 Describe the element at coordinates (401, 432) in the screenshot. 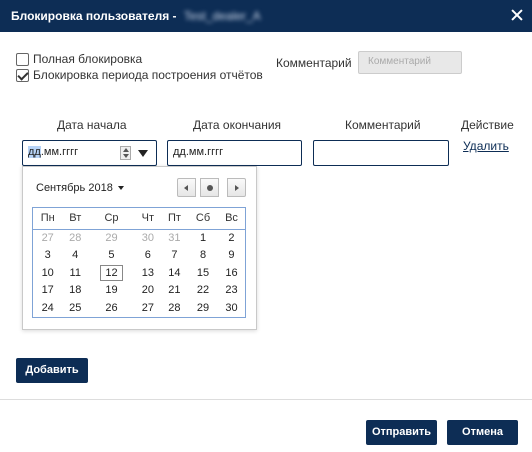

I see `submit-button: Отправить` at that location.